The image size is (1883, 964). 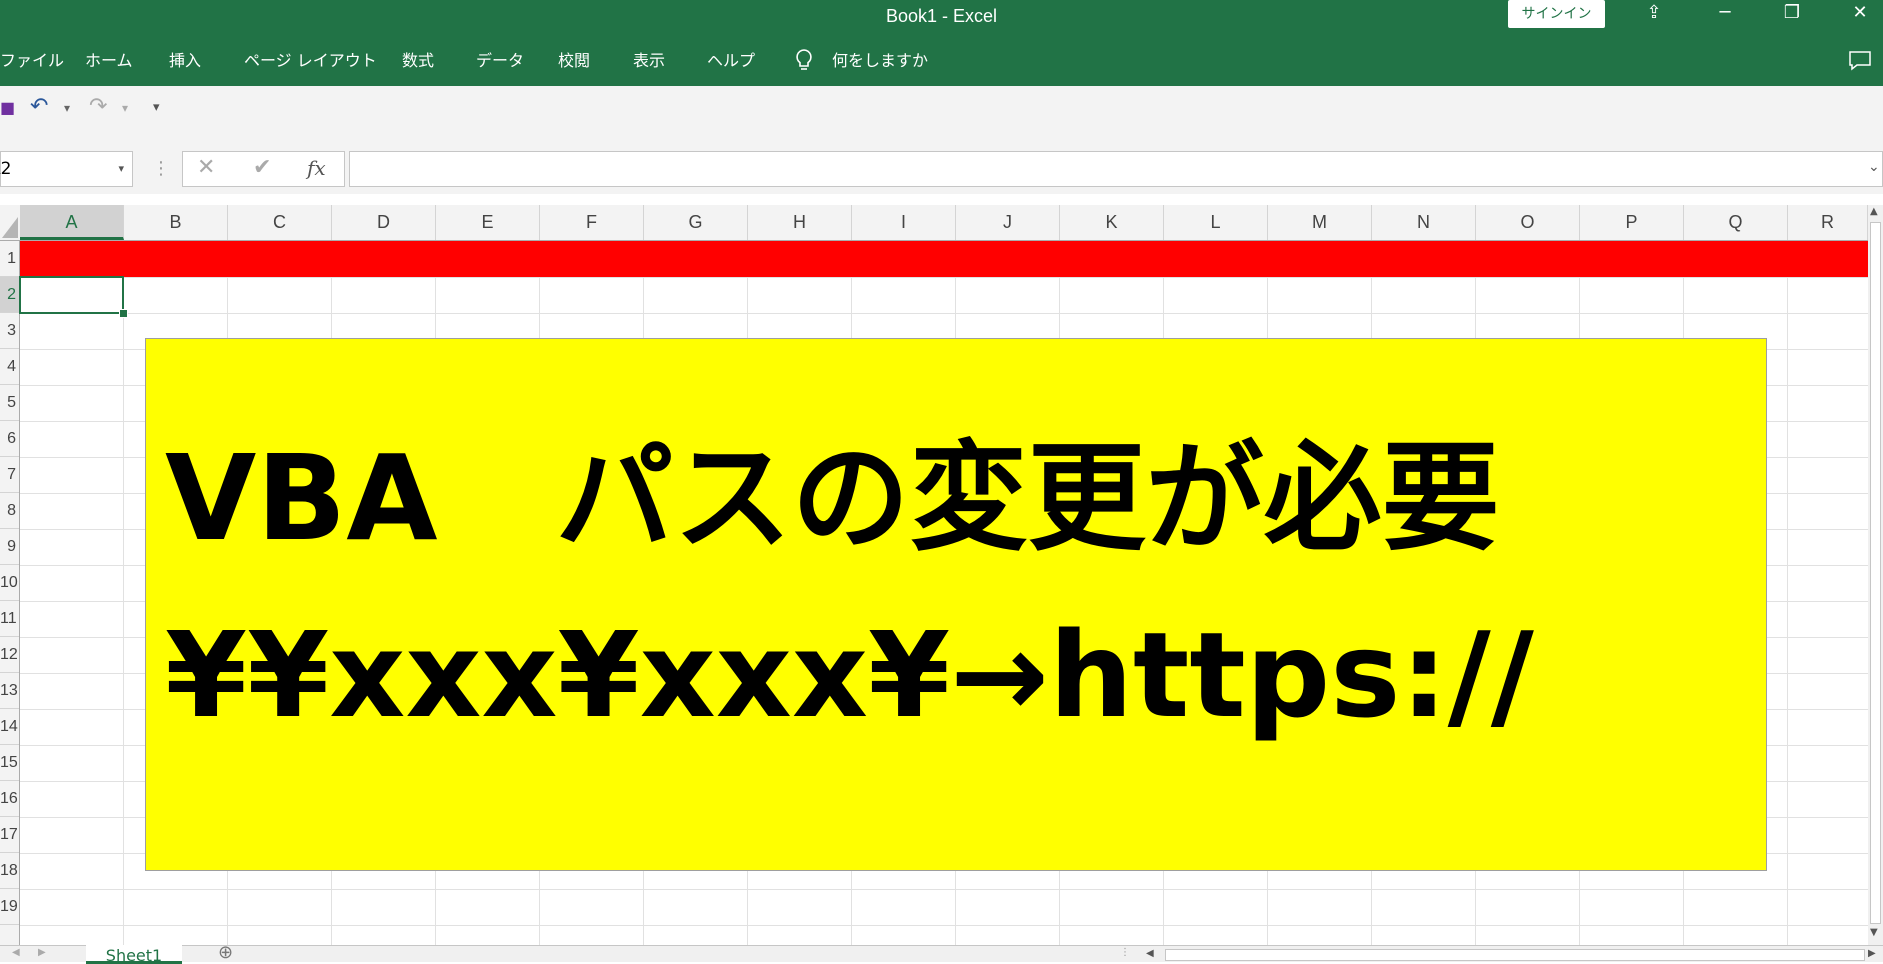 I want to click on menu-page-layout: ページ レイアウト, so click(x=310, y=61).